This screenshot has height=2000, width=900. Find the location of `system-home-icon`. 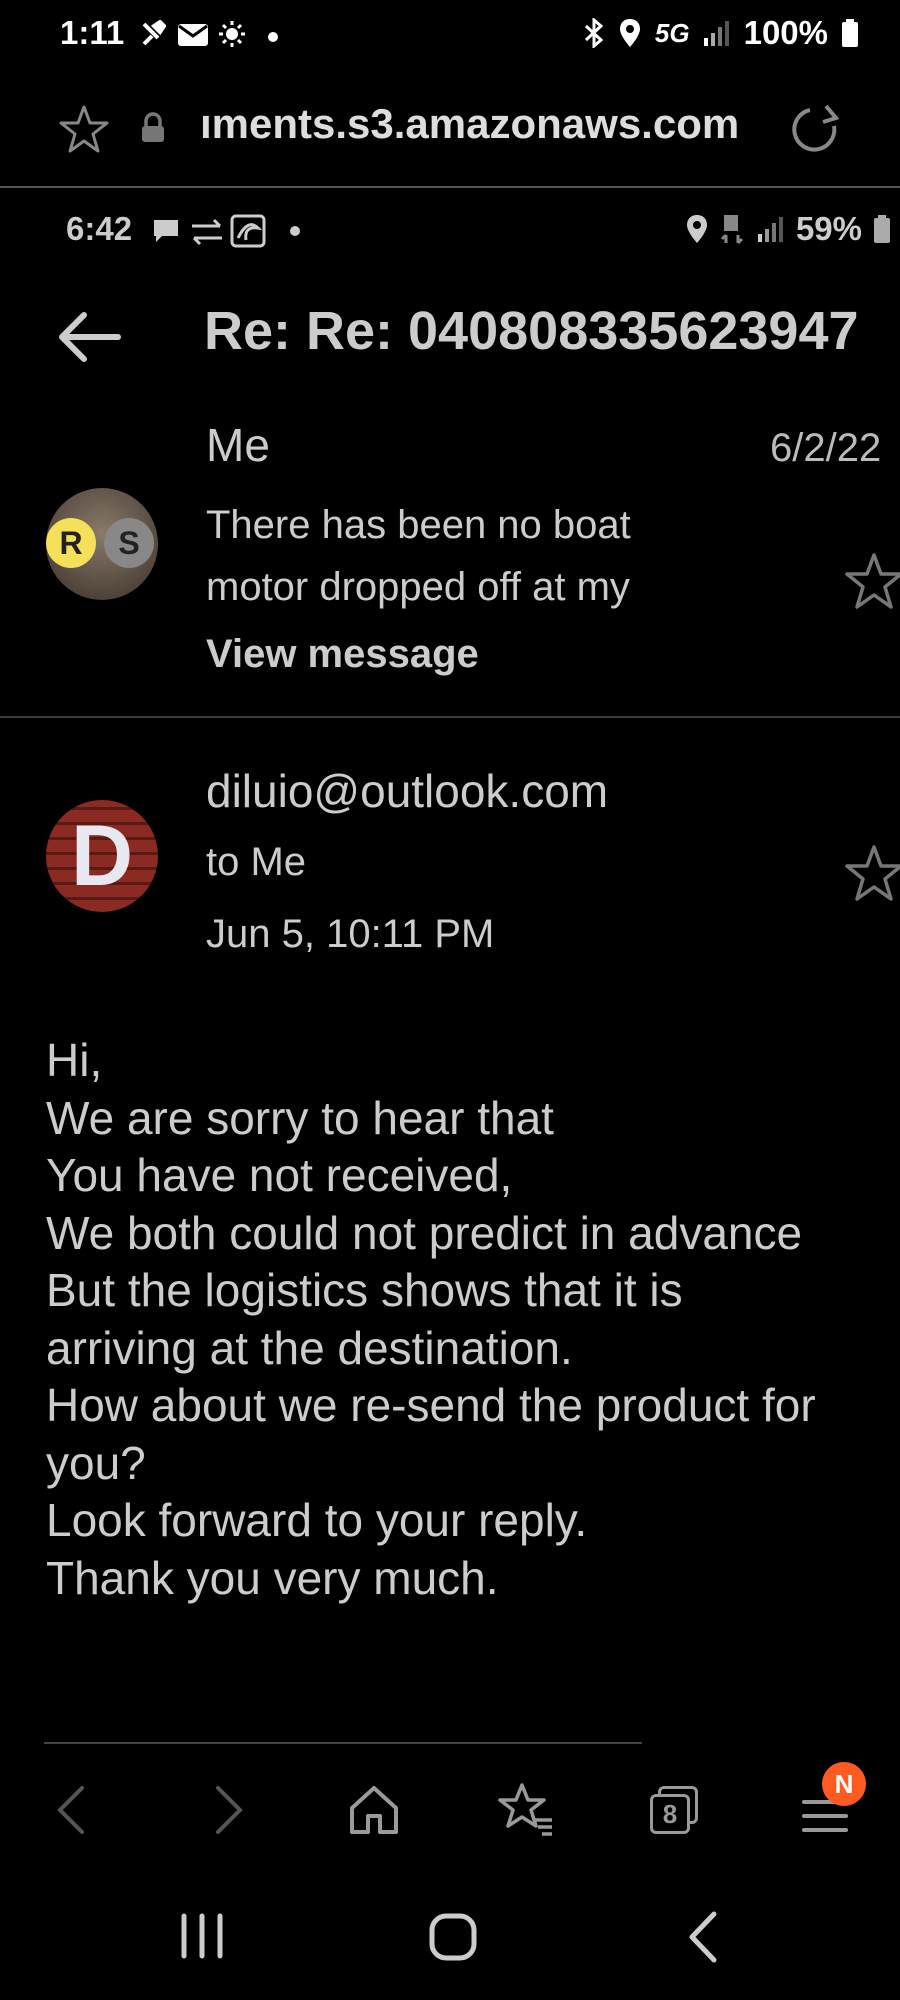

system-home-icon is located at coordinates (453, 1937).